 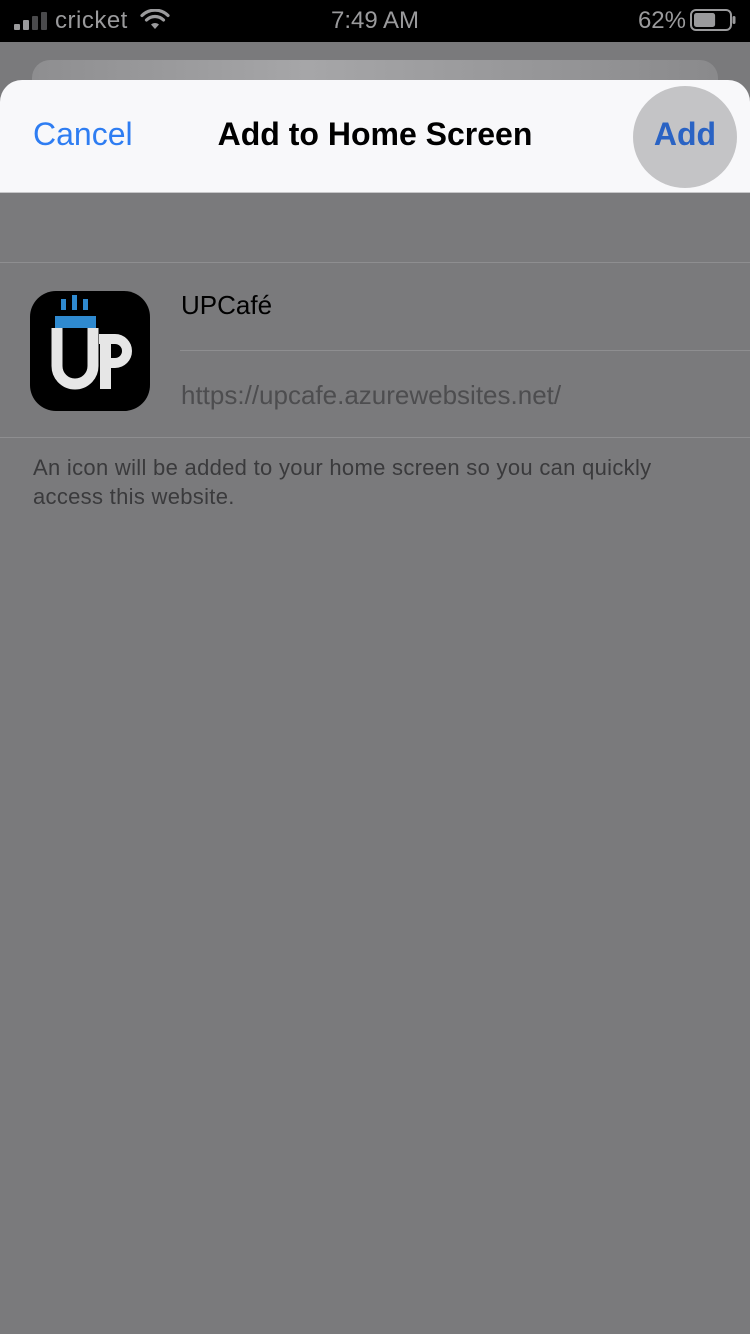 What do you see at coordinates (685, 134) in the screenshot?
I see `add-button: Add` at bounding box center [685, 134].